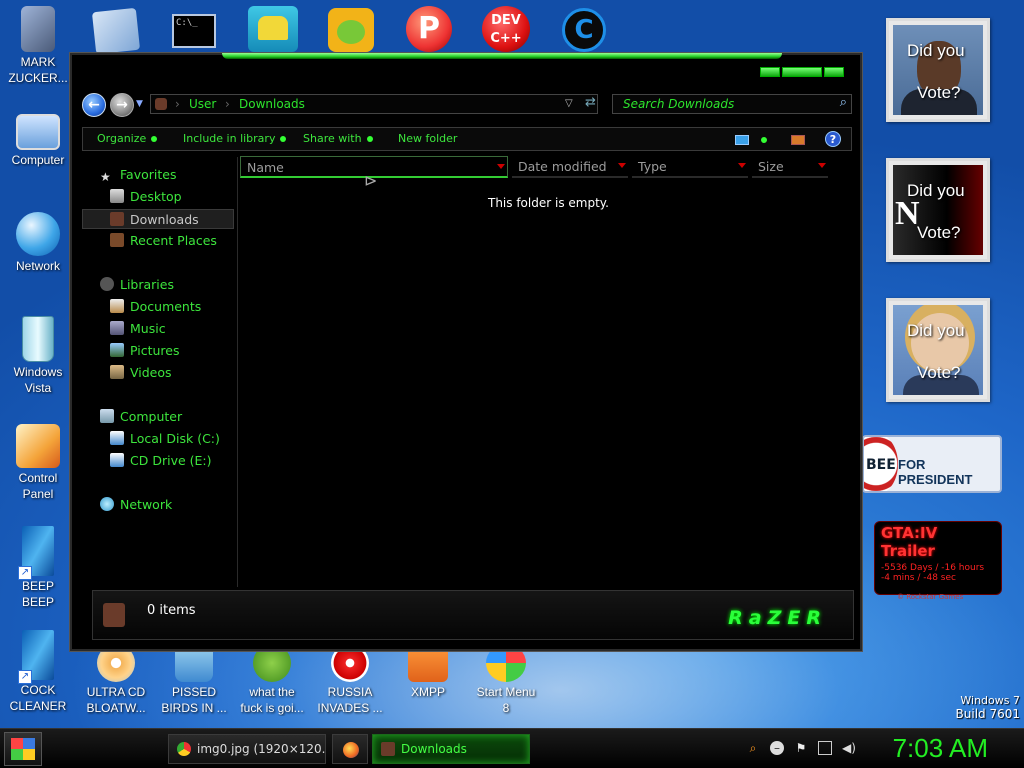 Image resolution: width=1024 pixels, height=768 pixels. Describe the element at coordinates (155, 307) in the screenshot. I see `sidebar-item-documents: Documents` at that location.